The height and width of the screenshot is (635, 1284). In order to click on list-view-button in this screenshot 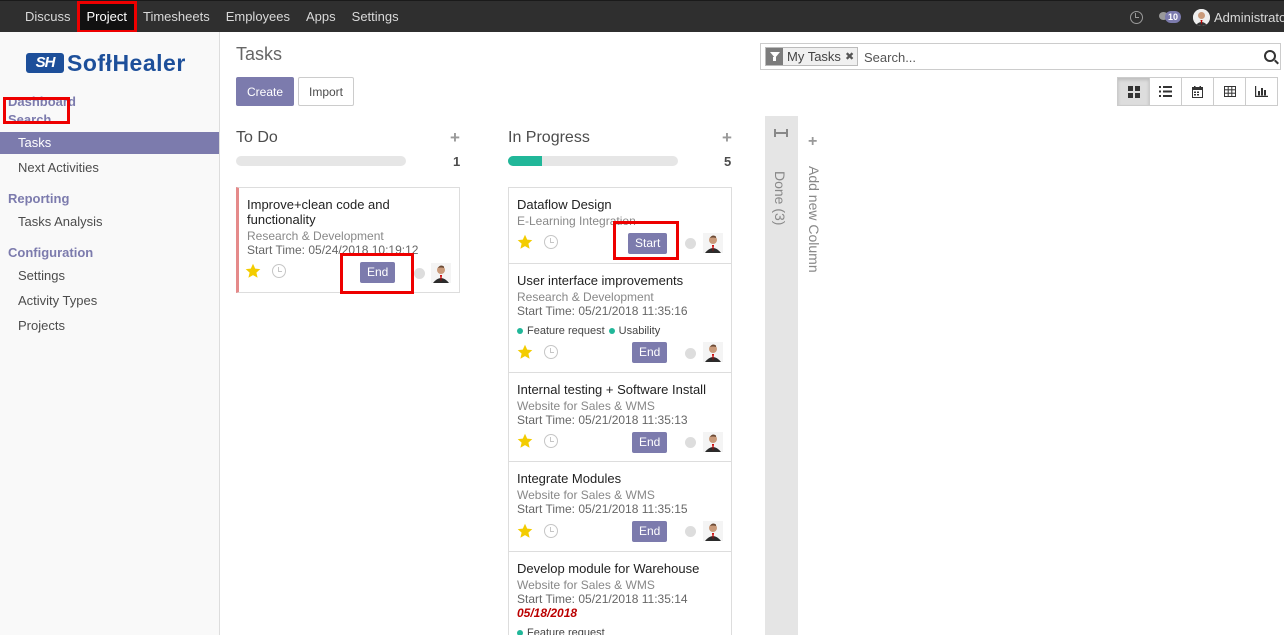, I will do `click(1165, 91)`.